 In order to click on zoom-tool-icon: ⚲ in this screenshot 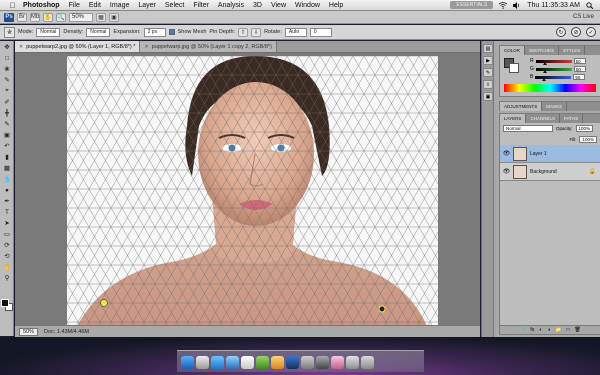, I will do `click(7, 278)`.